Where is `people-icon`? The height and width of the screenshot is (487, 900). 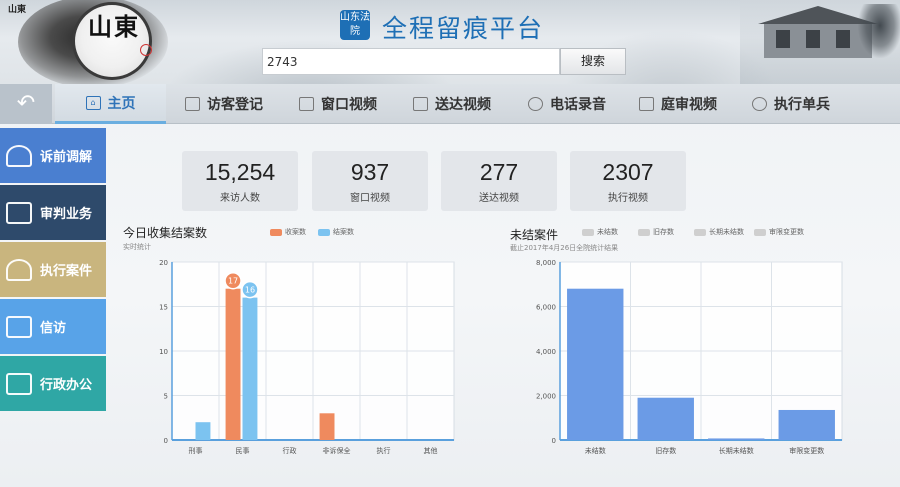 people-icon is located at coordinates (19, 155).